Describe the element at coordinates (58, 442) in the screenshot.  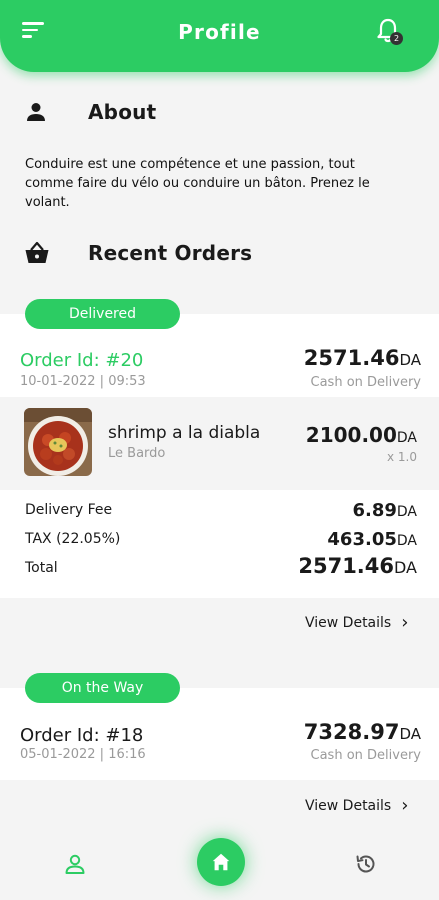
I see `food-image` at that location.